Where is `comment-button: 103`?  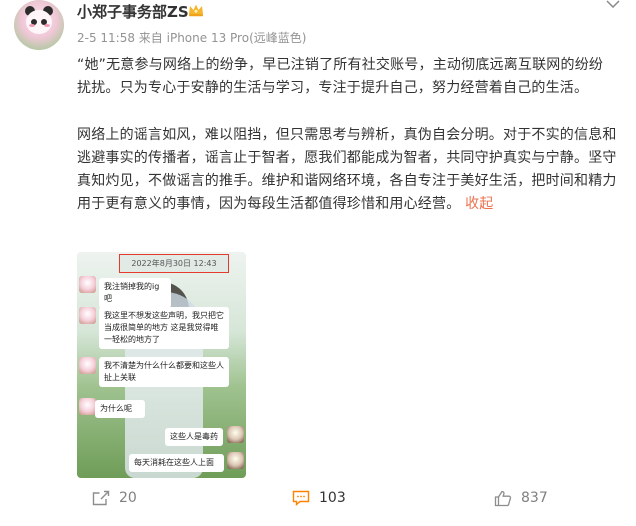
comment-button: 103 is located at coordinates (319, 498).